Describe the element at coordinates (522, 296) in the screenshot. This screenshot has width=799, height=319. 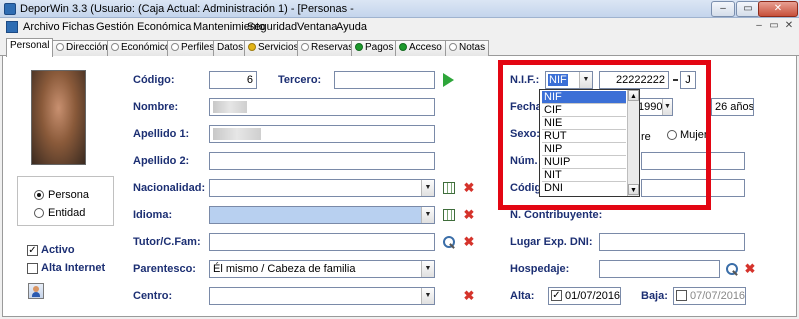
I see `alta-label: Alta:` at that location.